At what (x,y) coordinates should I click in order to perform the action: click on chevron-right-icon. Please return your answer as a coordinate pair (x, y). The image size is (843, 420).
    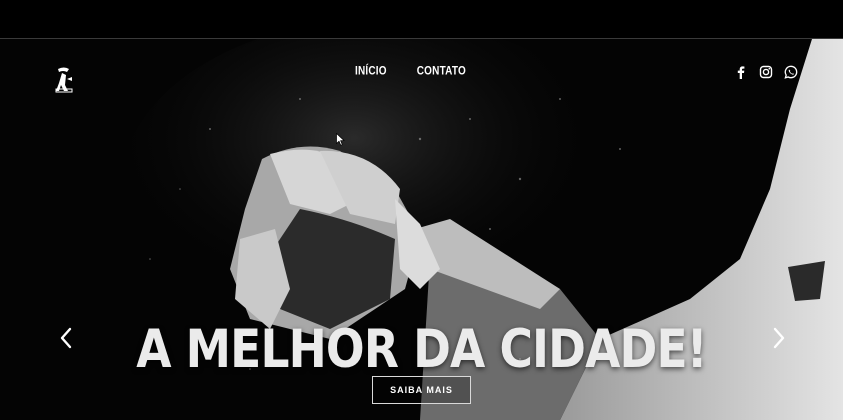
    Looking at the image, I should click on (779, 338).